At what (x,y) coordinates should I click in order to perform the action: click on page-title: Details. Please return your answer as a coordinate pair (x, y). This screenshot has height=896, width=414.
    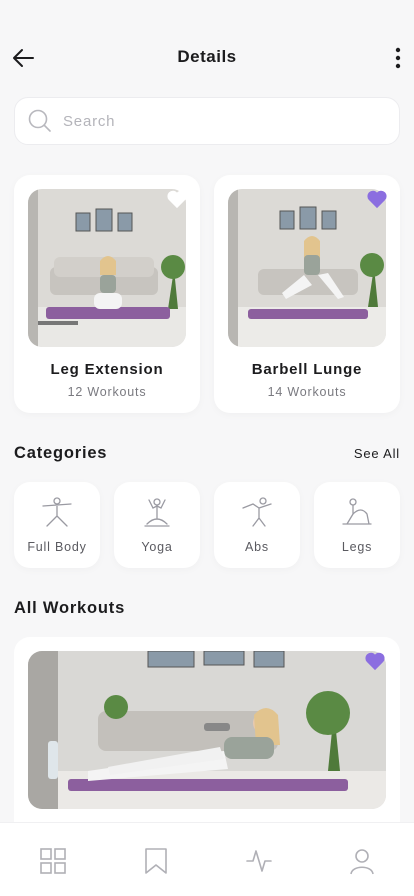
    Looking at the image, I should click on (207, 56).